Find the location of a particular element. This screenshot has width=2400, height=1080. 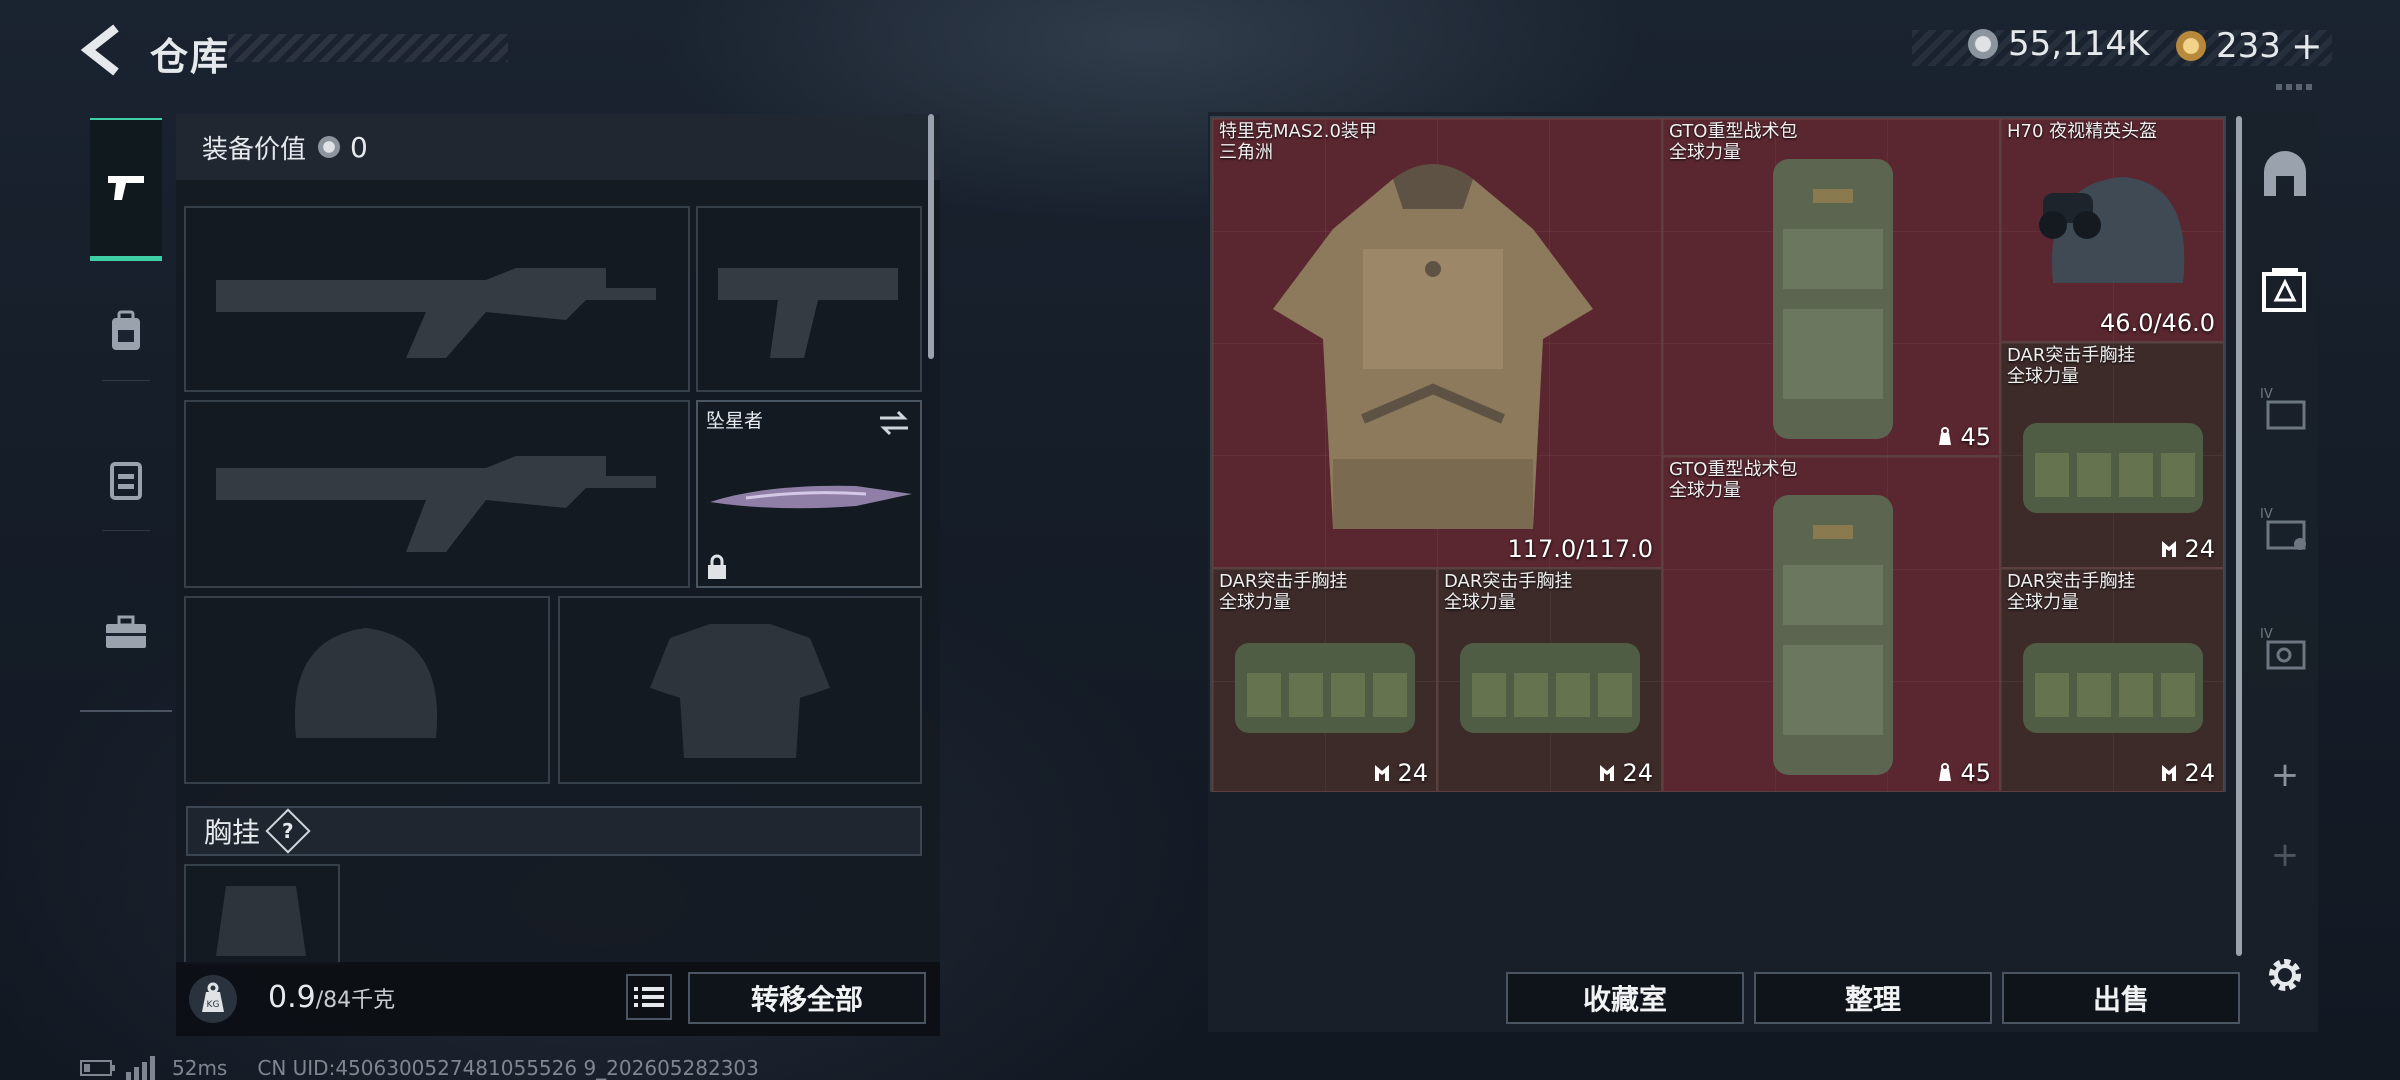

help-mark: ? is located at coordinates (288, 830).